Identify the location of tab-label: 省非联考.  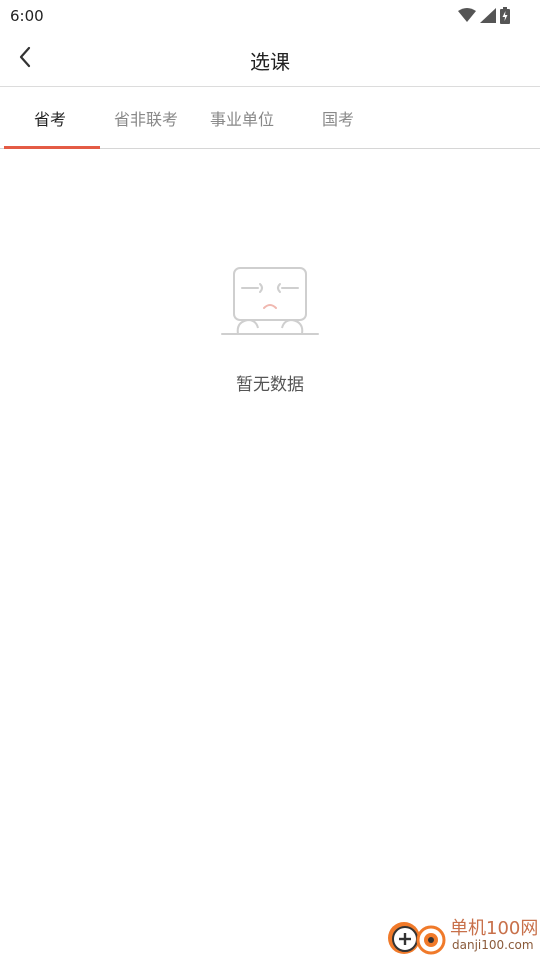
(145, 119).